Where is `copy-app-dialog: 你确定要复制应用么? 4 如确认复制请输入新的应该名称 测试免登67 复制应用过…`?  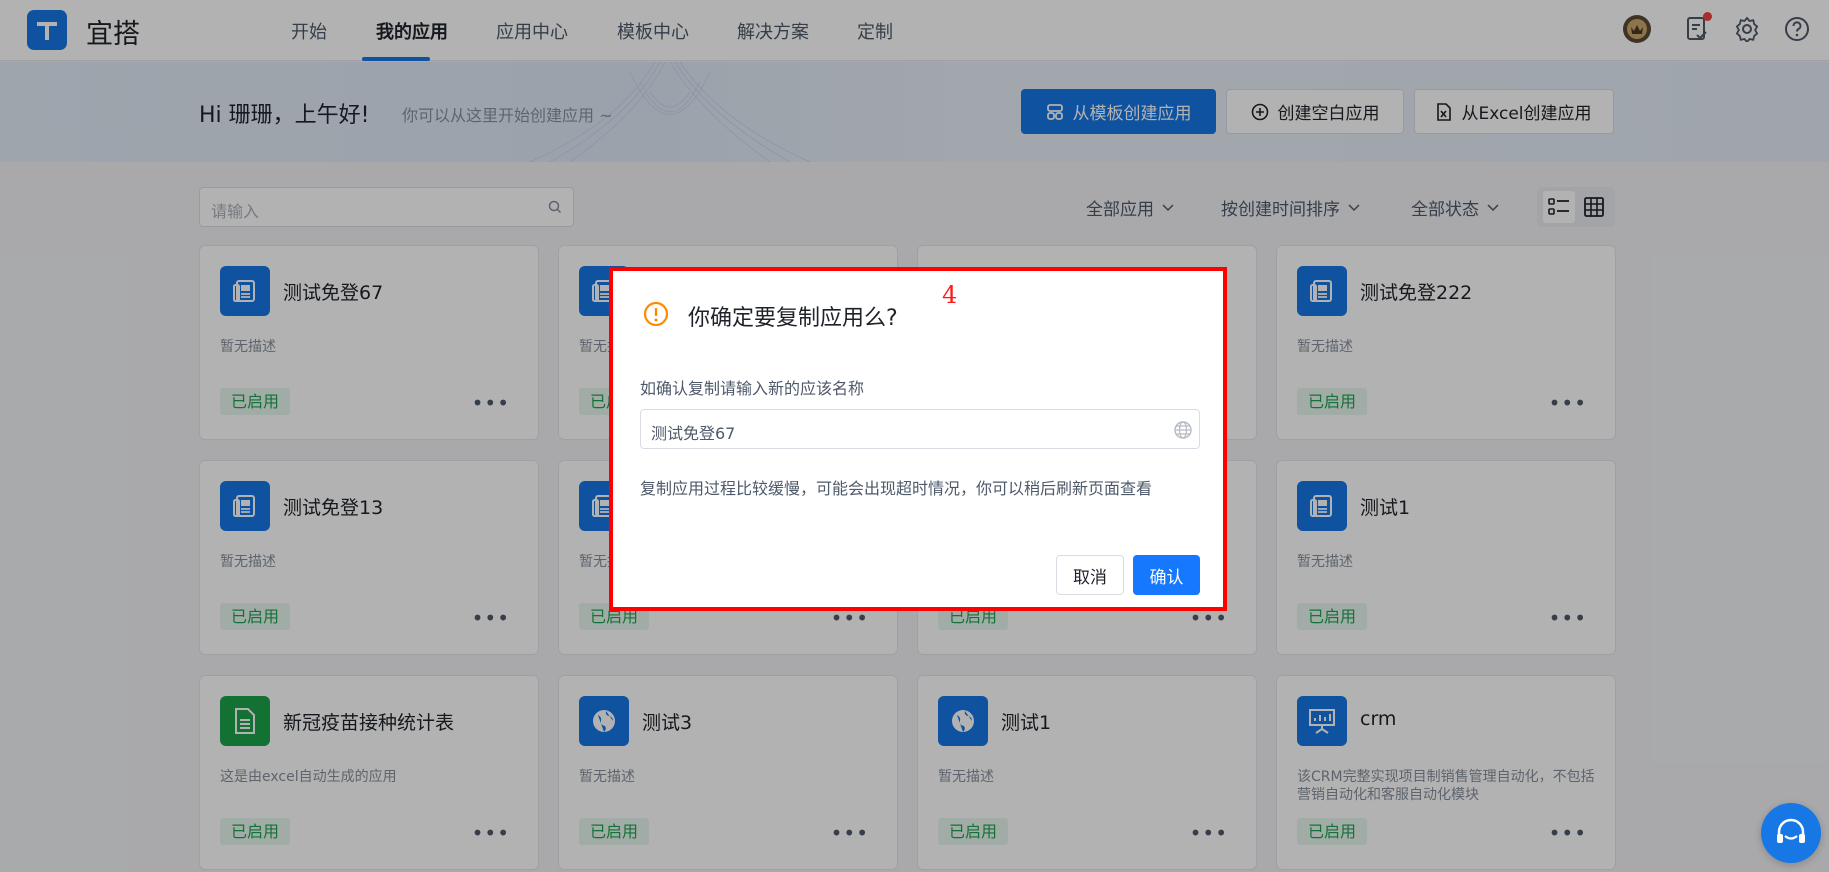
copy-app-dialog: 你确定要复制应用么? 4 如确认复制请输入新的应该名称 测试免登67 复制应用过… is located at coordinates (918, 439).